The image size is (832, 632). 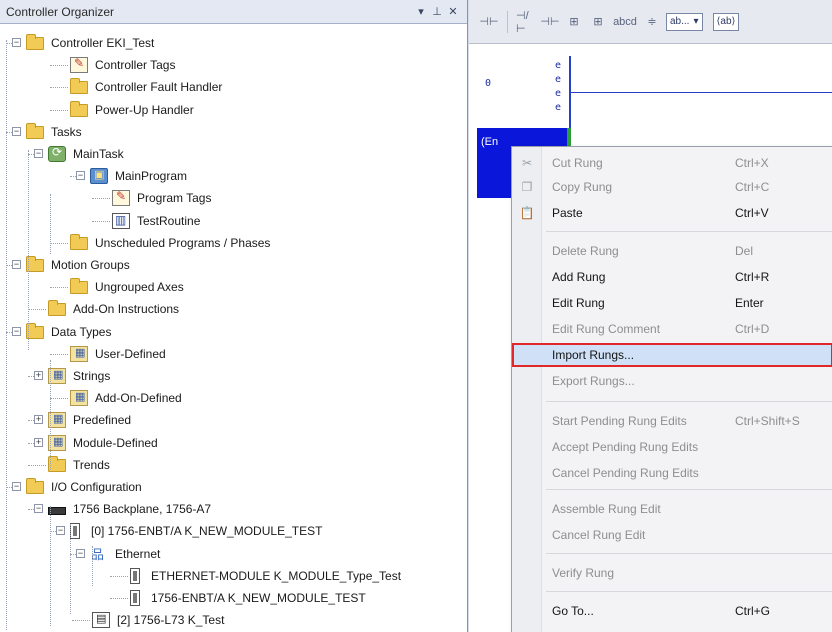 What do you see at coordinates (453, 11) in the screenshot?
I see `close-icon: ✕` at bounding box center [453, 11].